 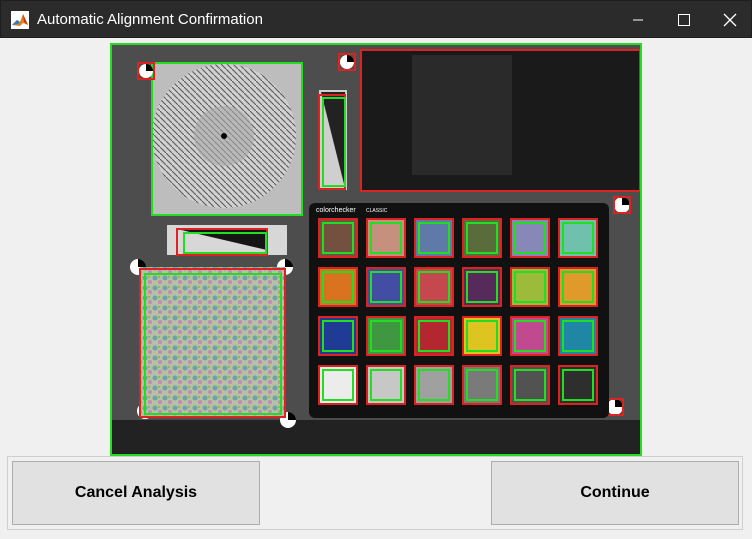 I want to click on maximize-button, so click(x=684, y=19).